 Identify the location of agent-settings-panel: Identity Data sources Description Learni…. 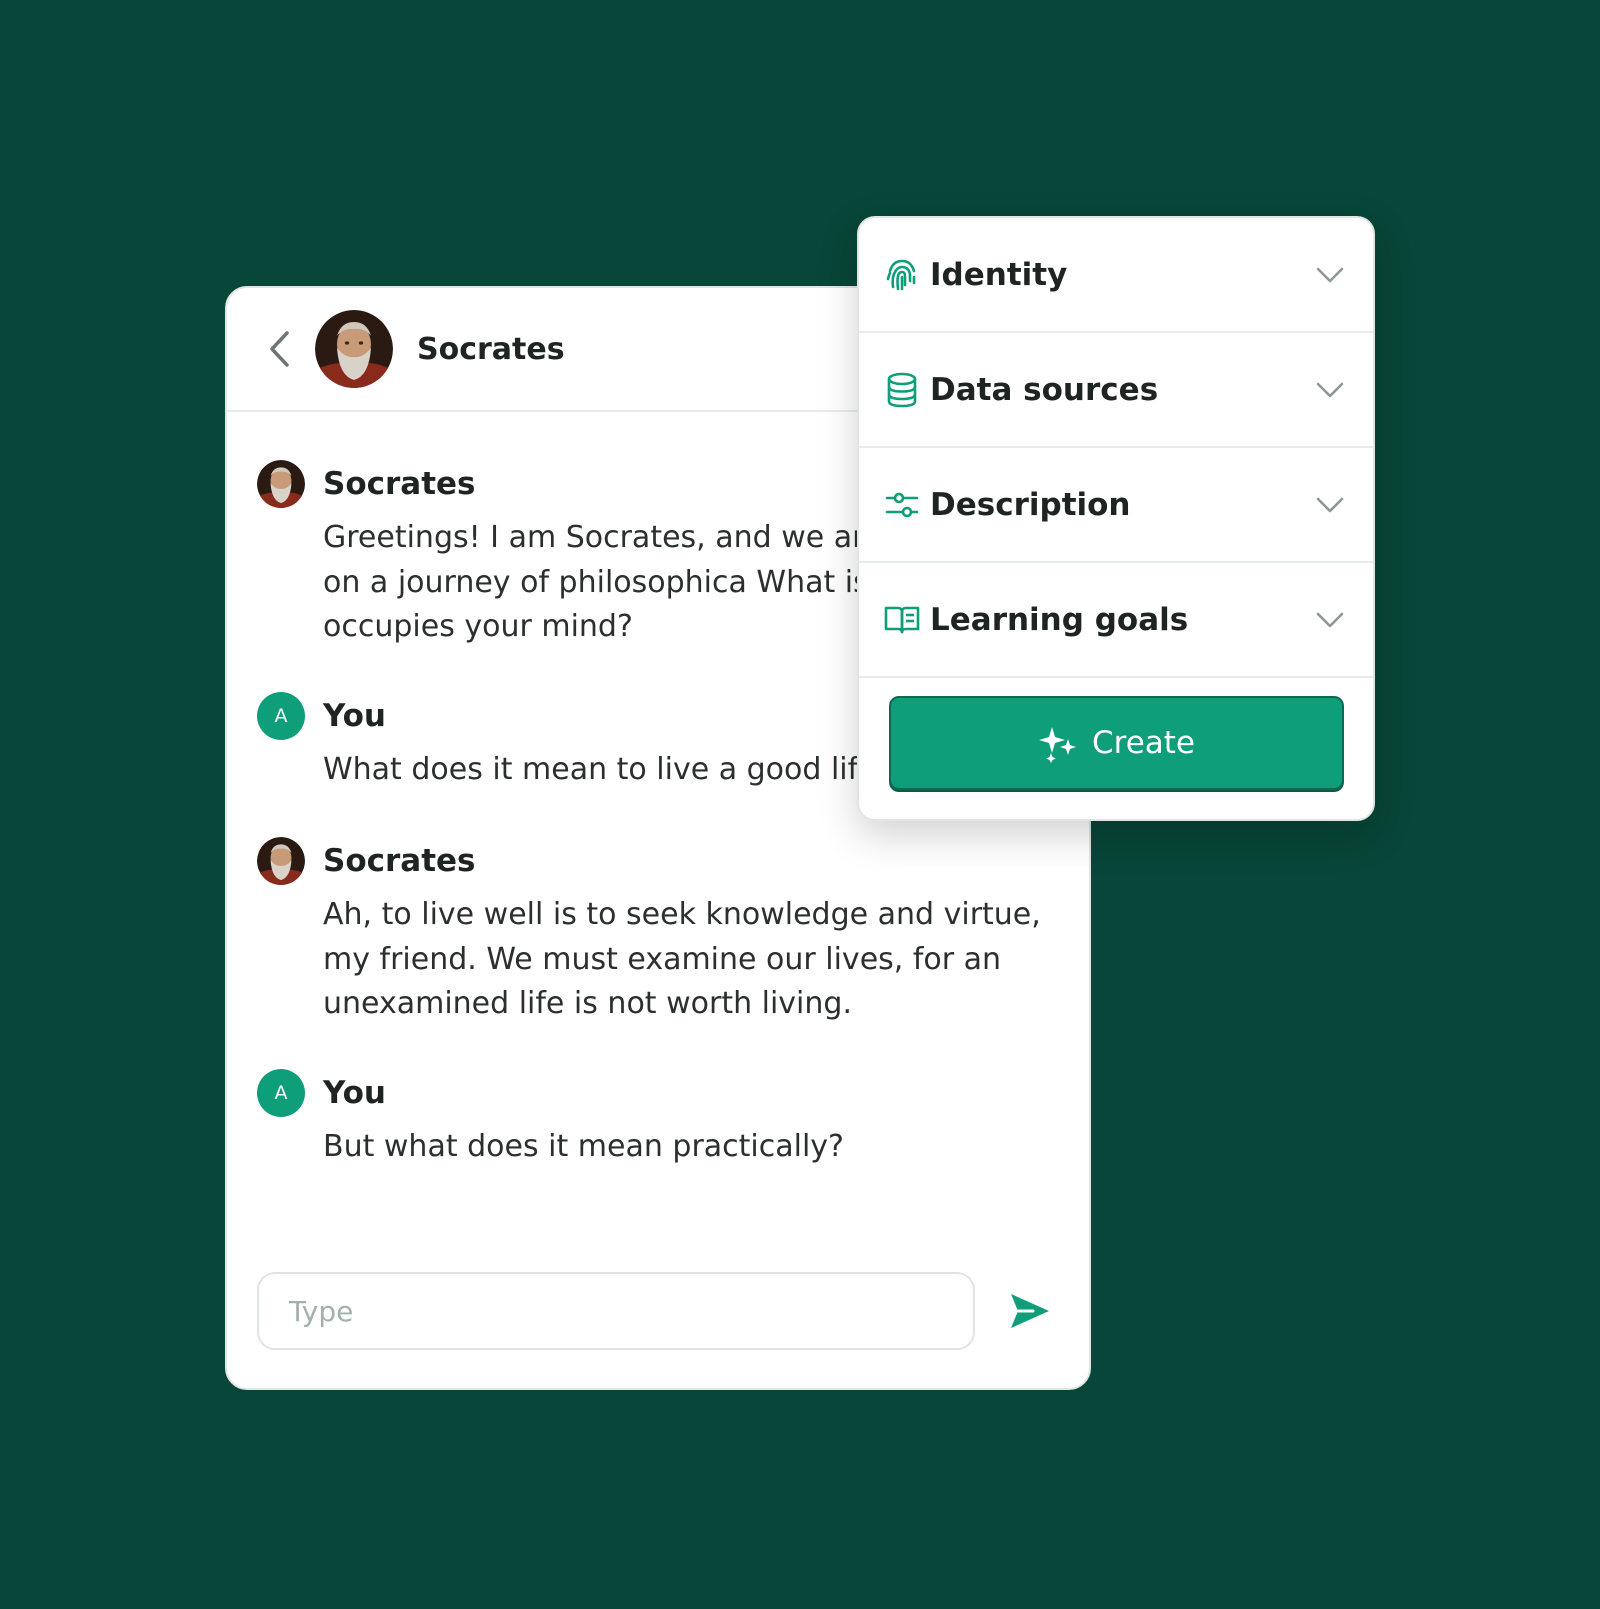
(1116, 518).